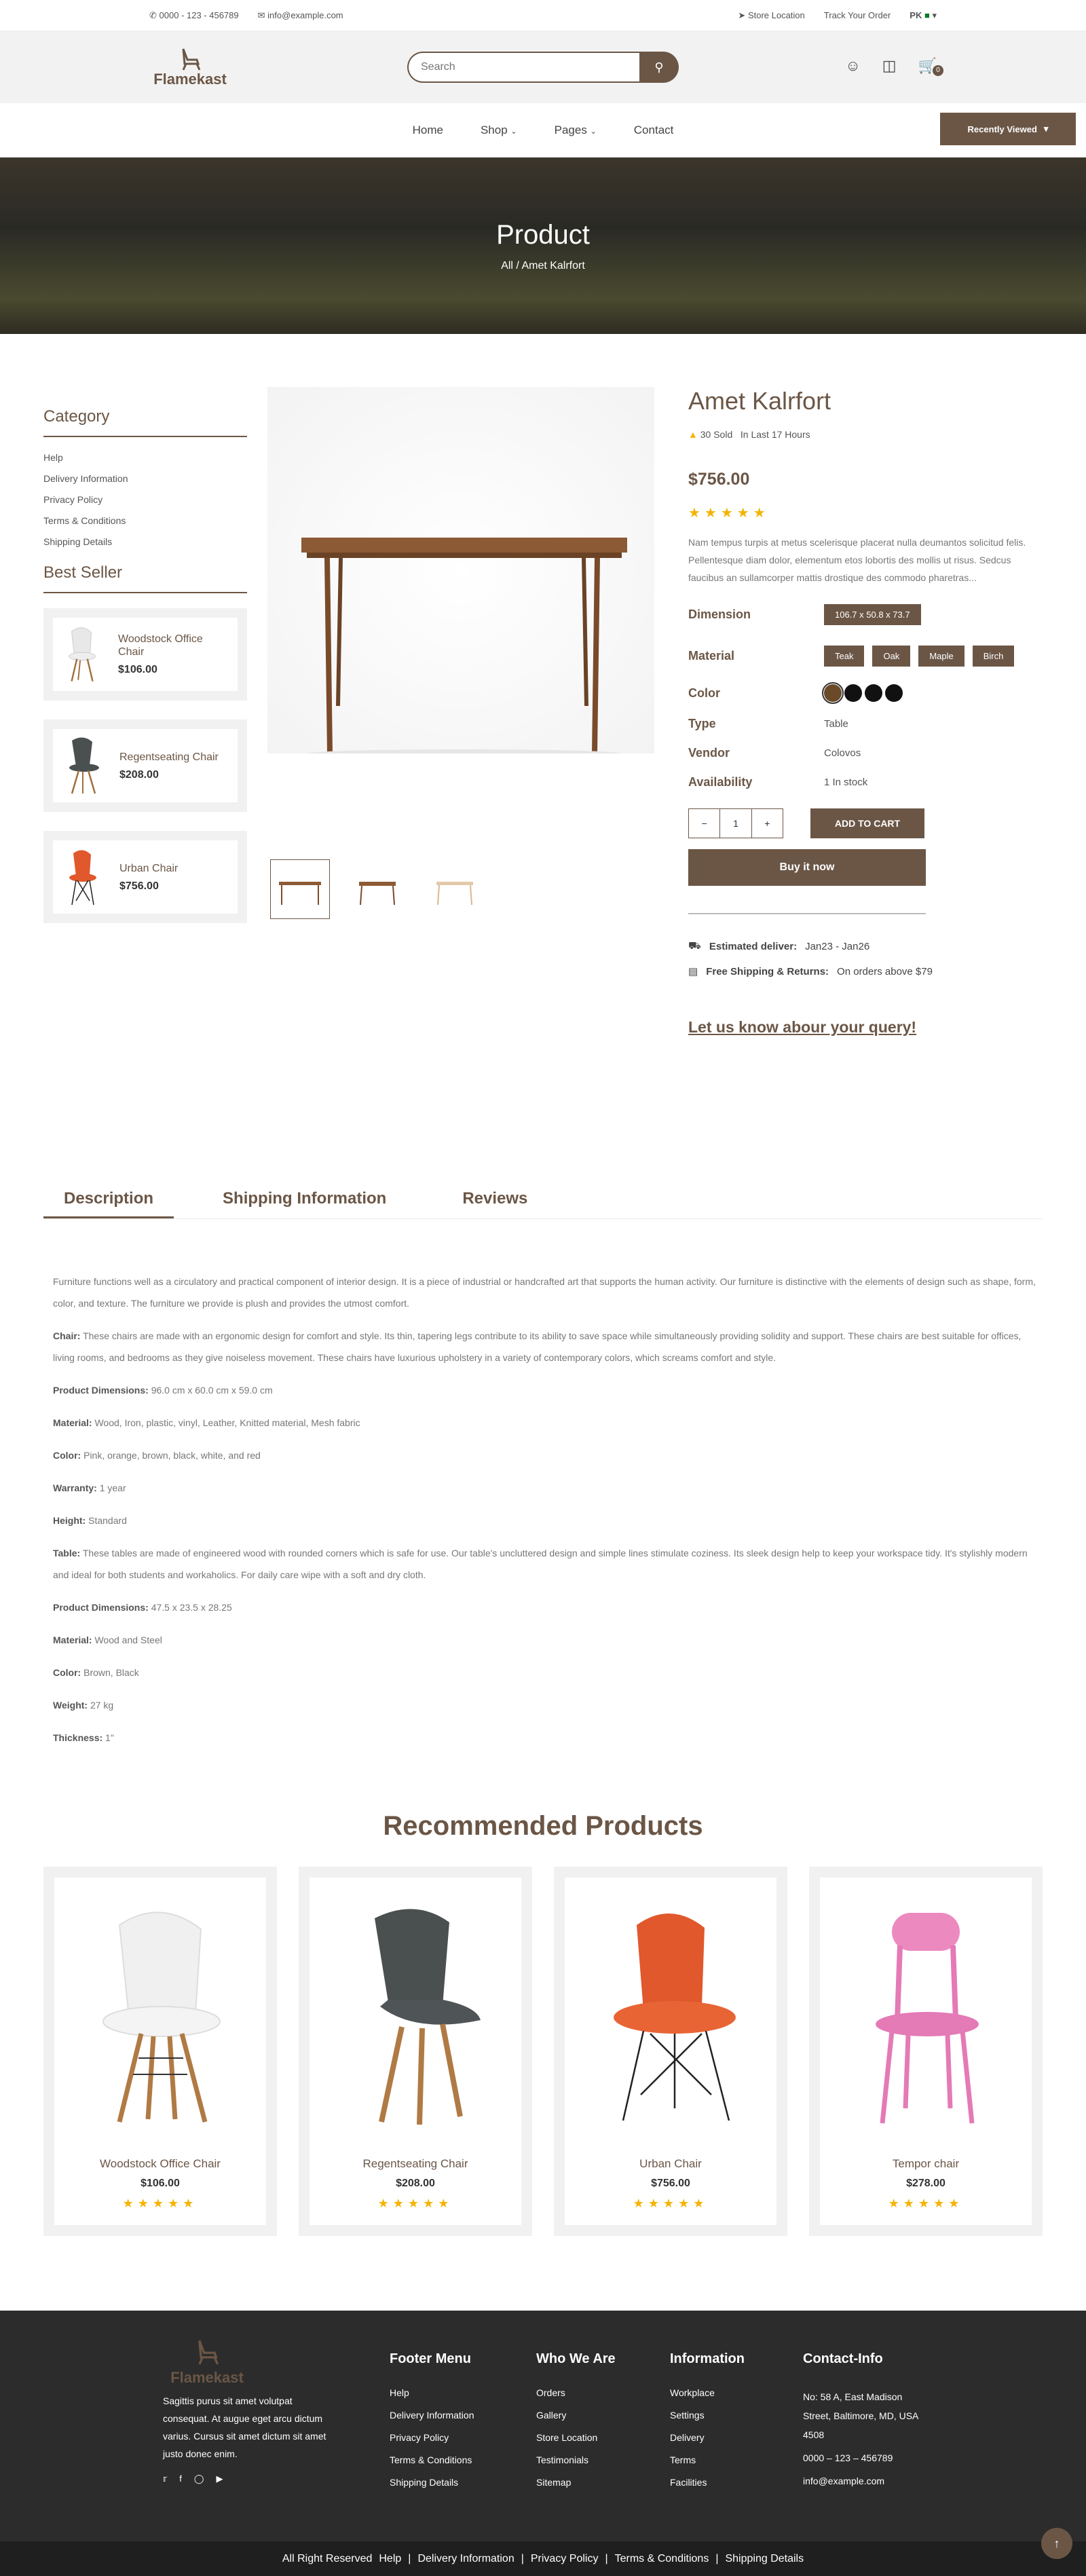 This screenshot has width=1086, height=2576. What do you see at coordinates (180, 2479) in the screenshot?
I see `facebook-icon: f` at bounding box center [180, 2479].